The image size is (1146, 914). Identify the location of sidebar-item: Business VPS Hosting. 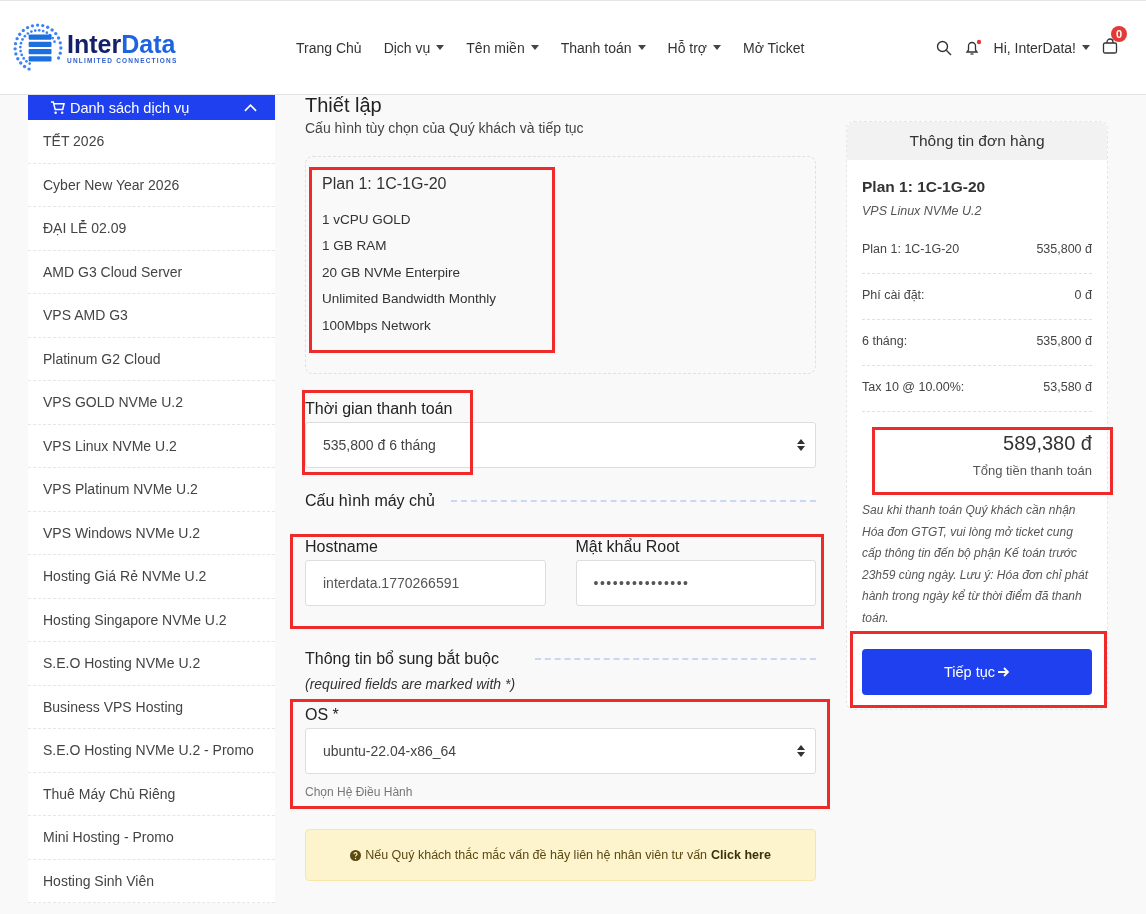
(151, 707).